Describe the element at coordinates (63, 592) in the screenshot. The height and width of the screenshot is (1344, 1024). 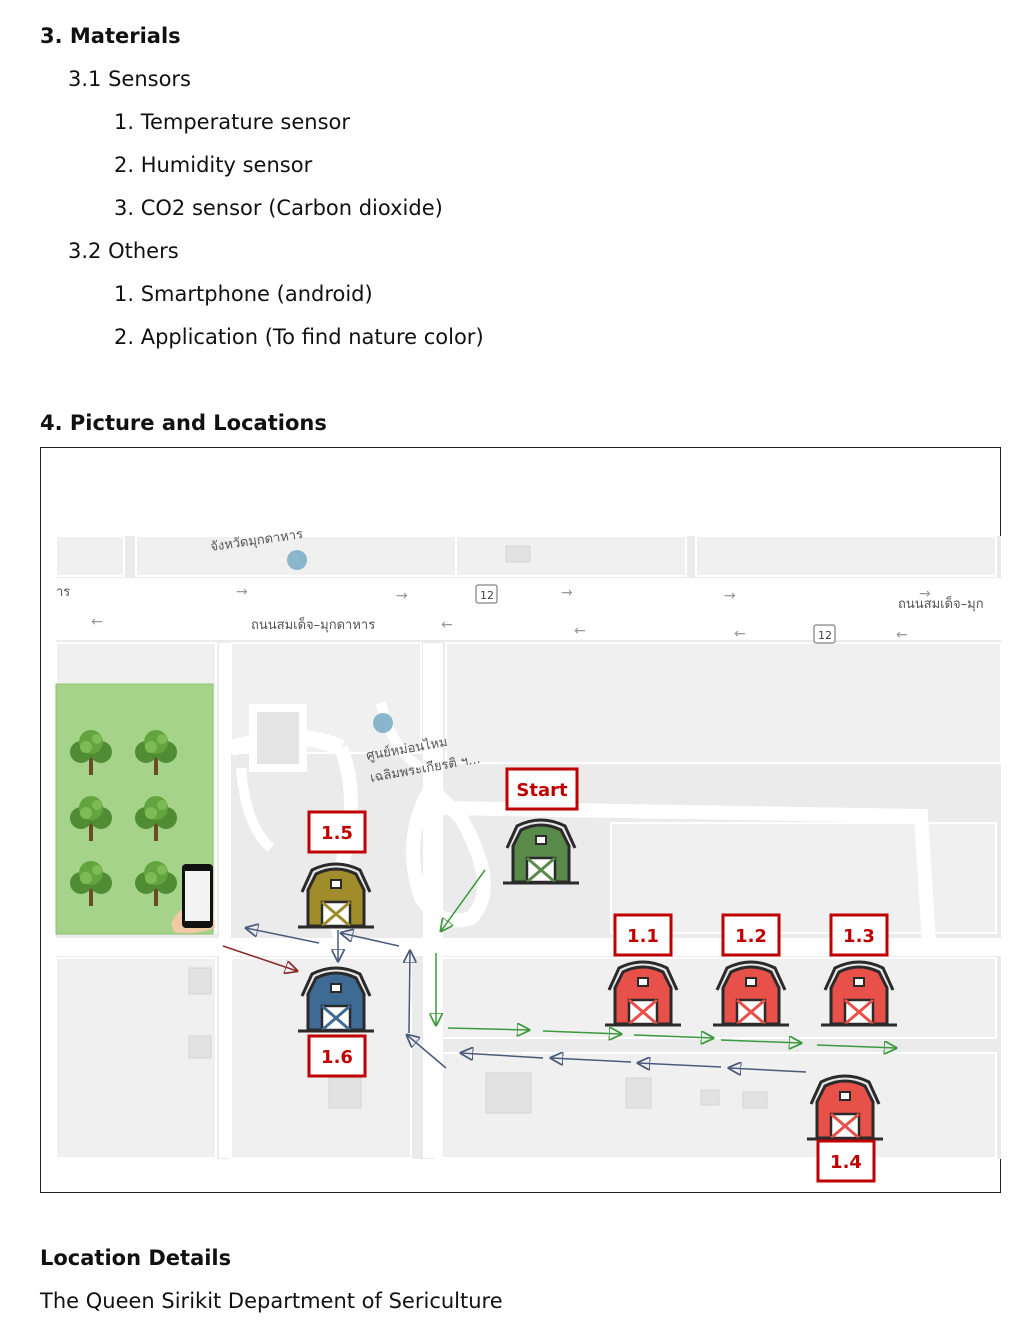
I see `road-label-edge: าร` at that location.